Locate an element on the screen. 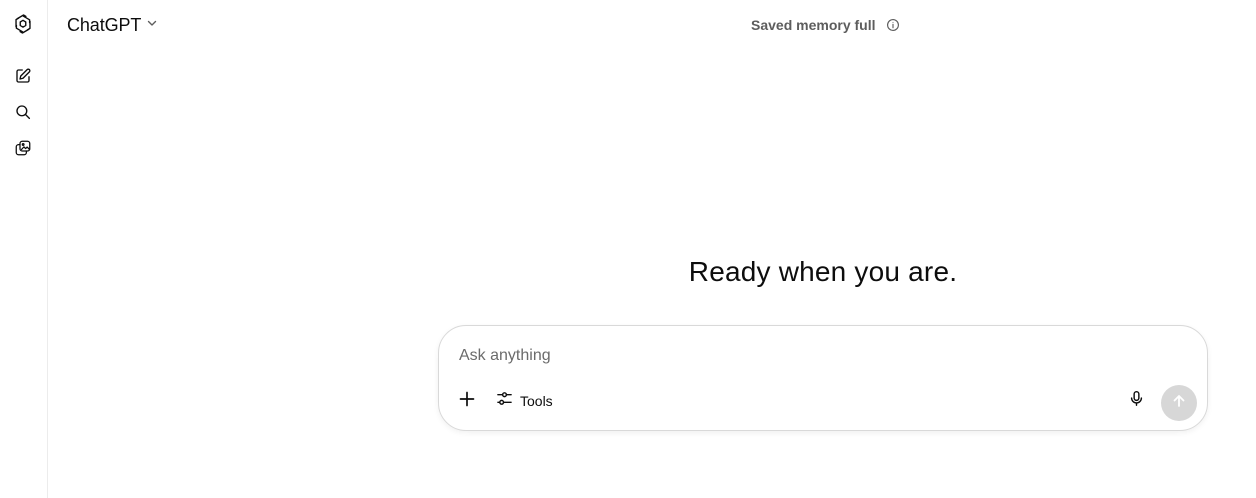 Image resolution: width=1256 pixels, height=498 pixels. sliders-icon is located at coordinates (504, 401).